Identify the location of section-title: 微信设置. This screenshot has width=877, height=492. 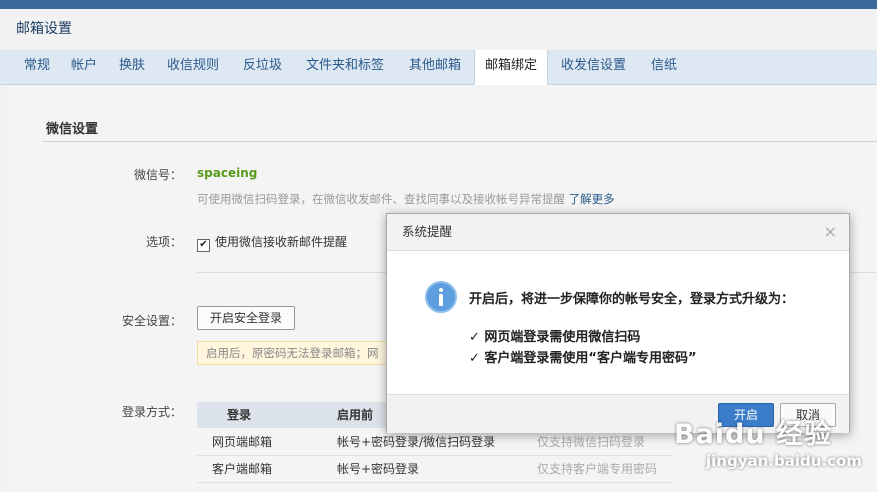
(72, 129).